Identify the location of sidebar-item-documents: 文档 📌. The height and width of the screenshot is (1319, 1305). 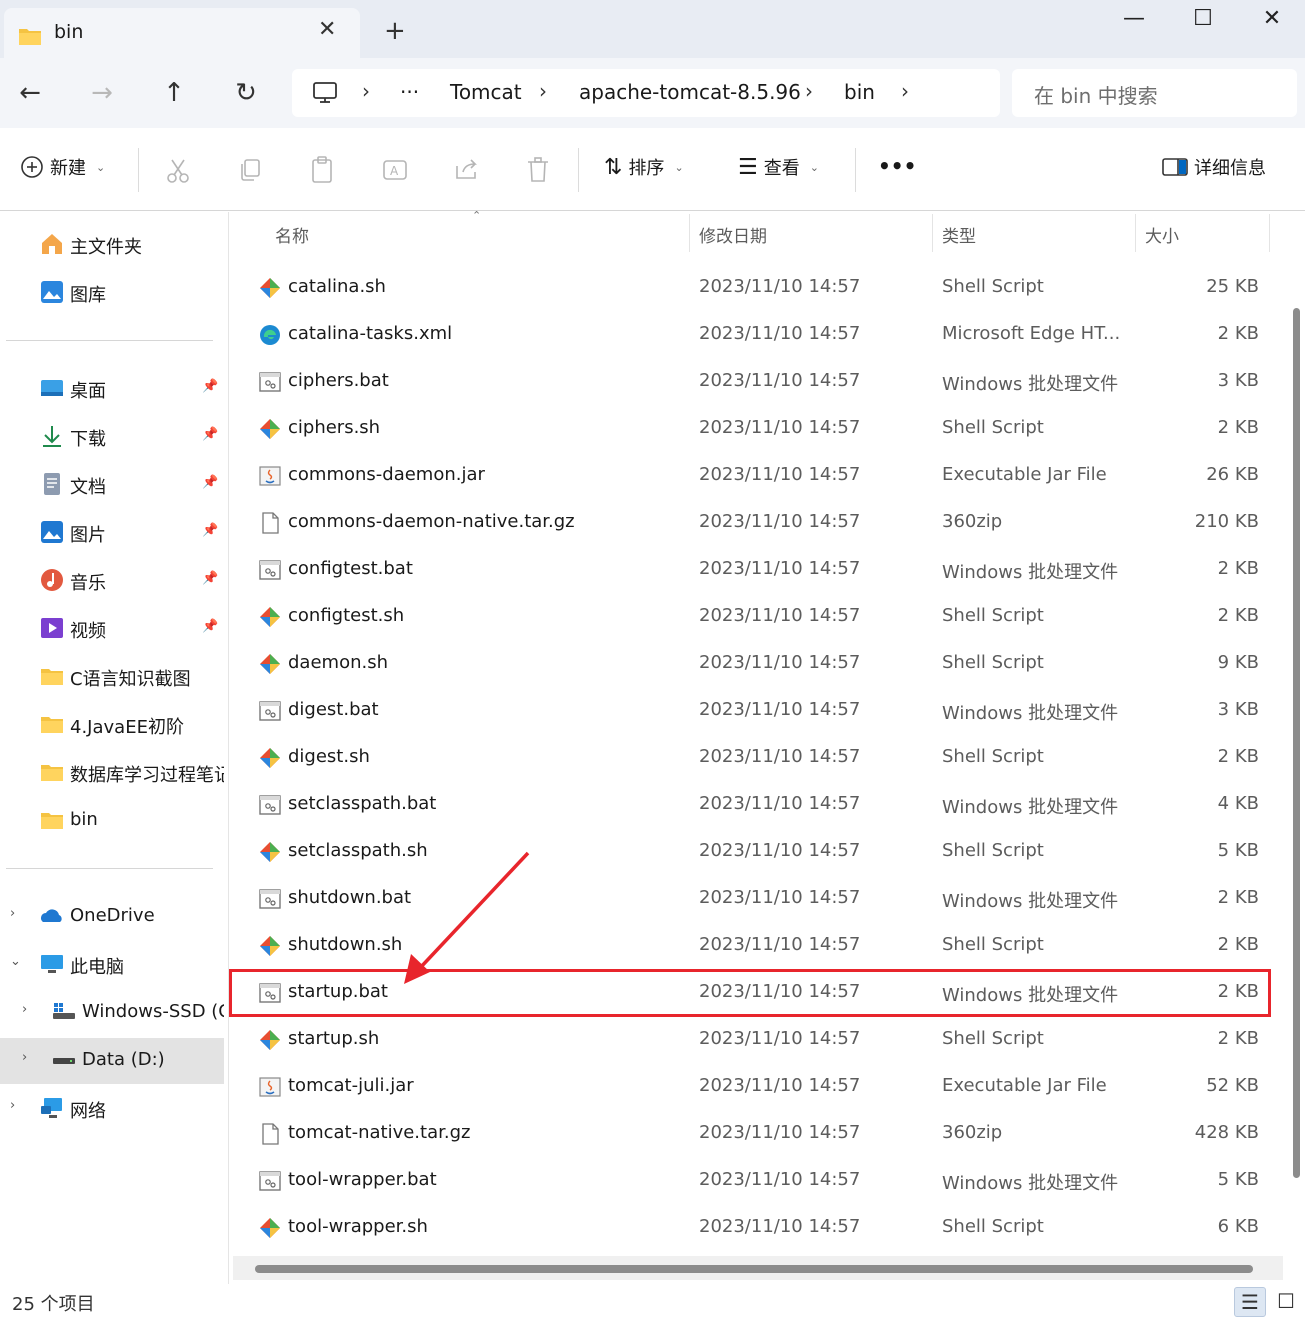
(112, 485).